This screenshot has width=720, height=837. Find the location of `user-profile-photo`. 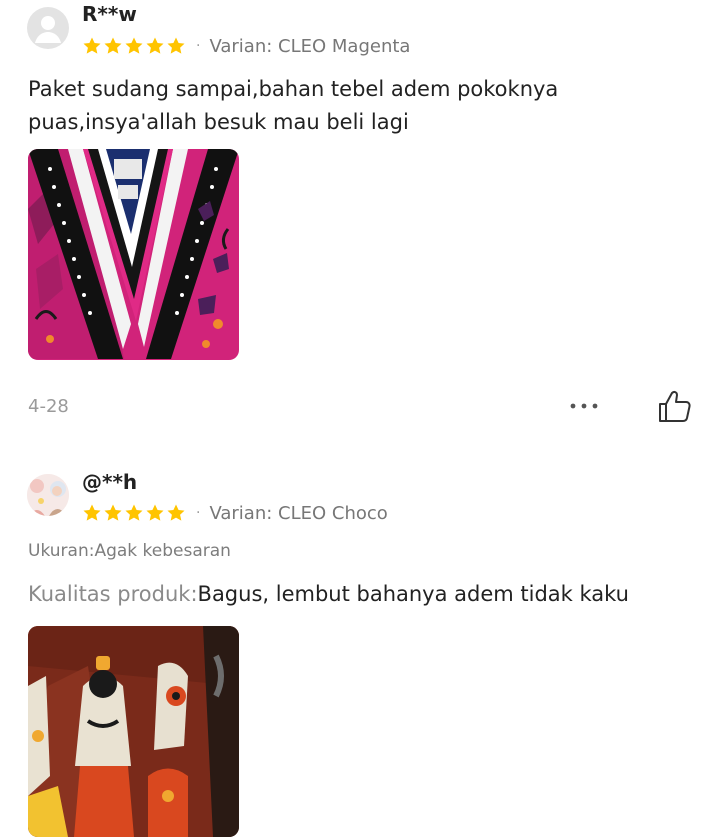

user-profile-photo is located at coordinates (48, 495).